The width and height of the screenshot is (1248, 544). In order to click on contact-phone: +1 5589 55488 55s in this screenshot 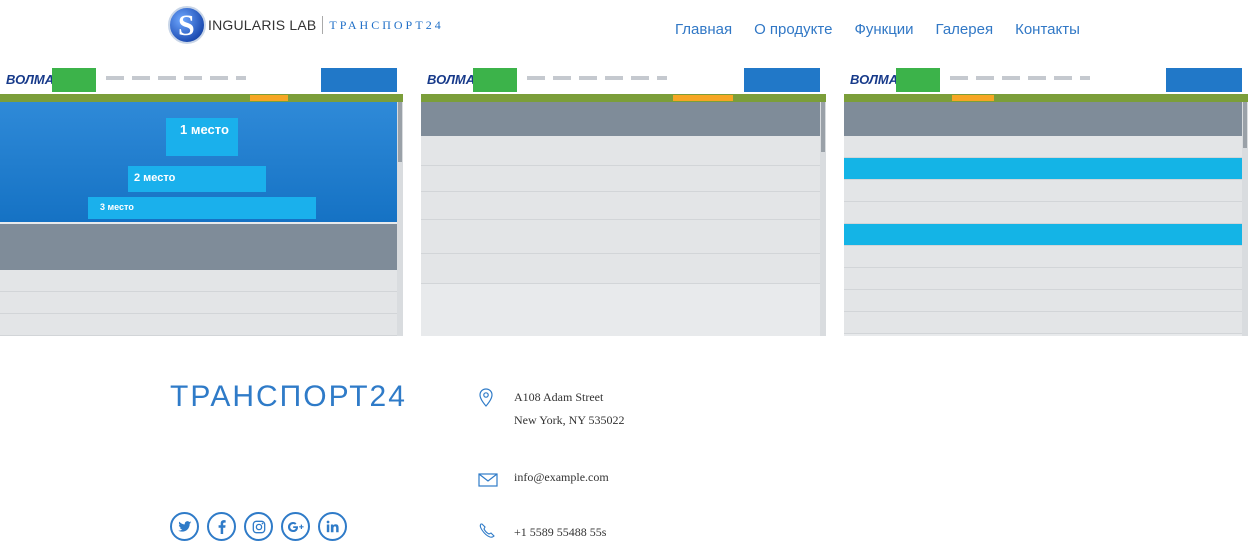, I will do `click(578, 532)`.